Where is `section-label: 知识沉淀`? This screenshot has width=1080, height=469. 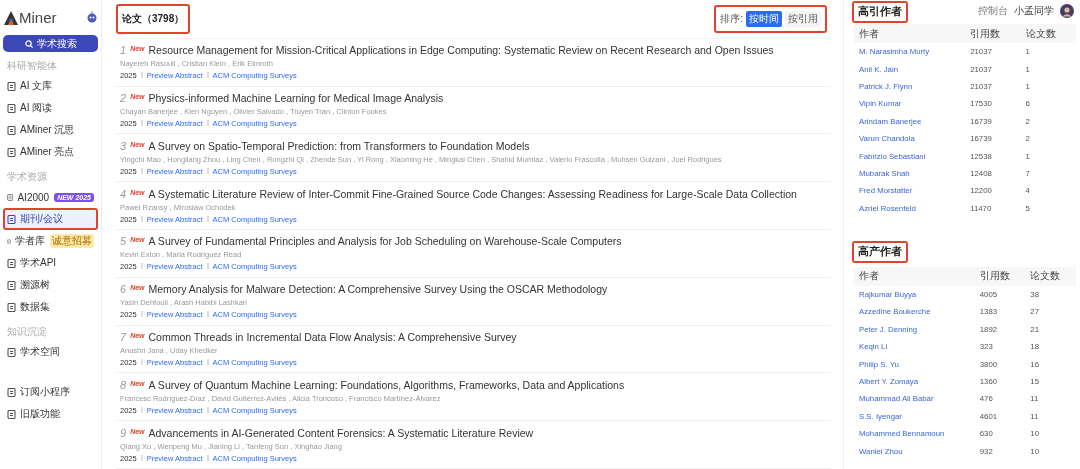
section-label: 知识沉淀 is located at coordinates (27, 332).